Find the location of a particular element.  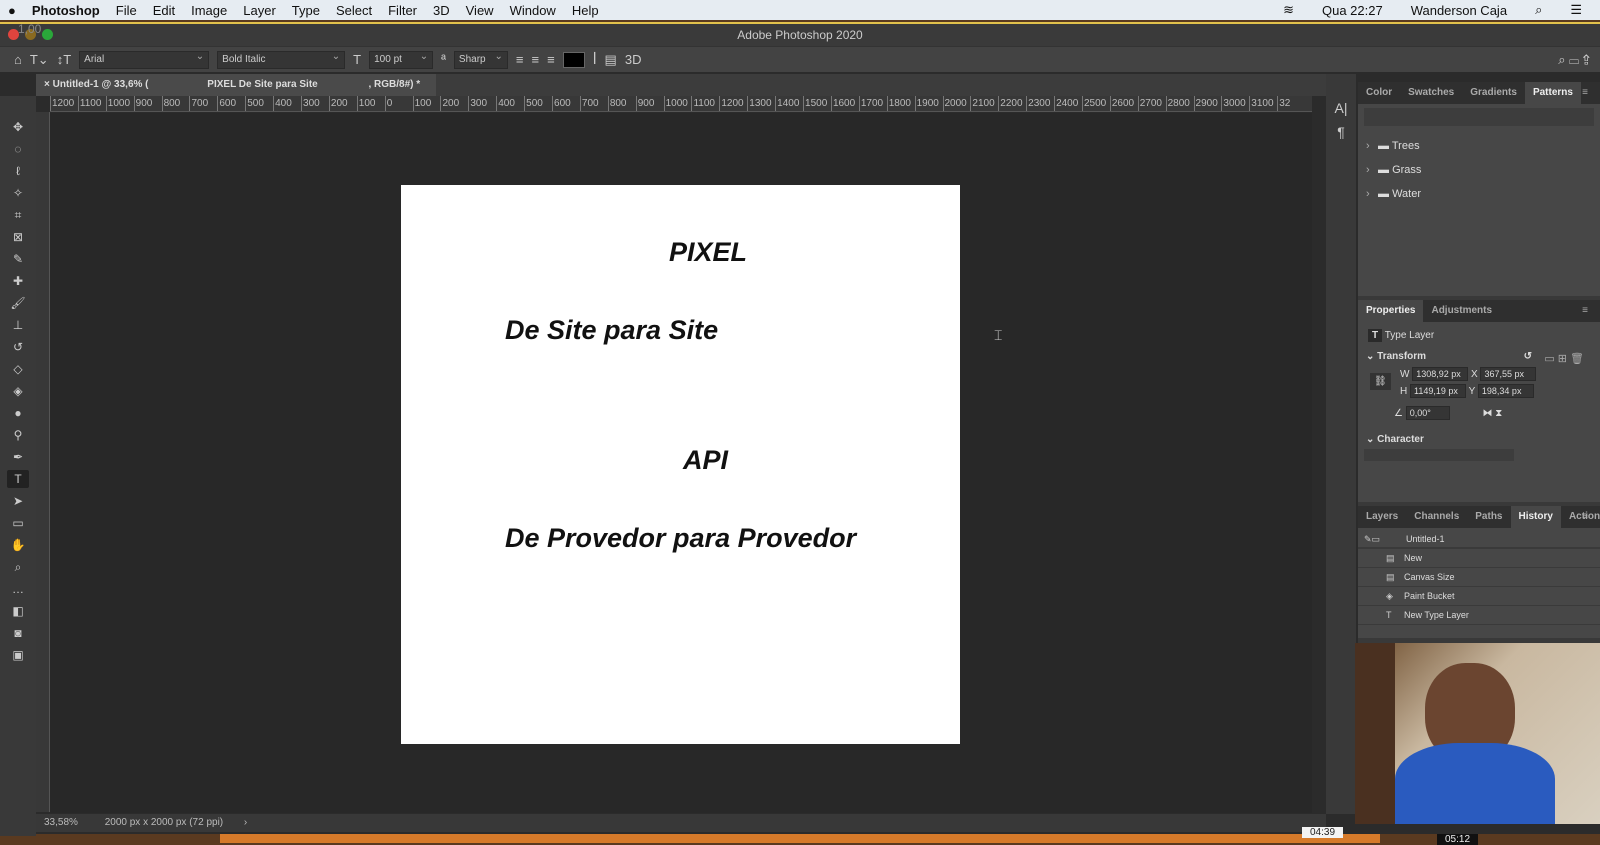

eyedropper-icon: ✎ is located at coordinates (18, 259).